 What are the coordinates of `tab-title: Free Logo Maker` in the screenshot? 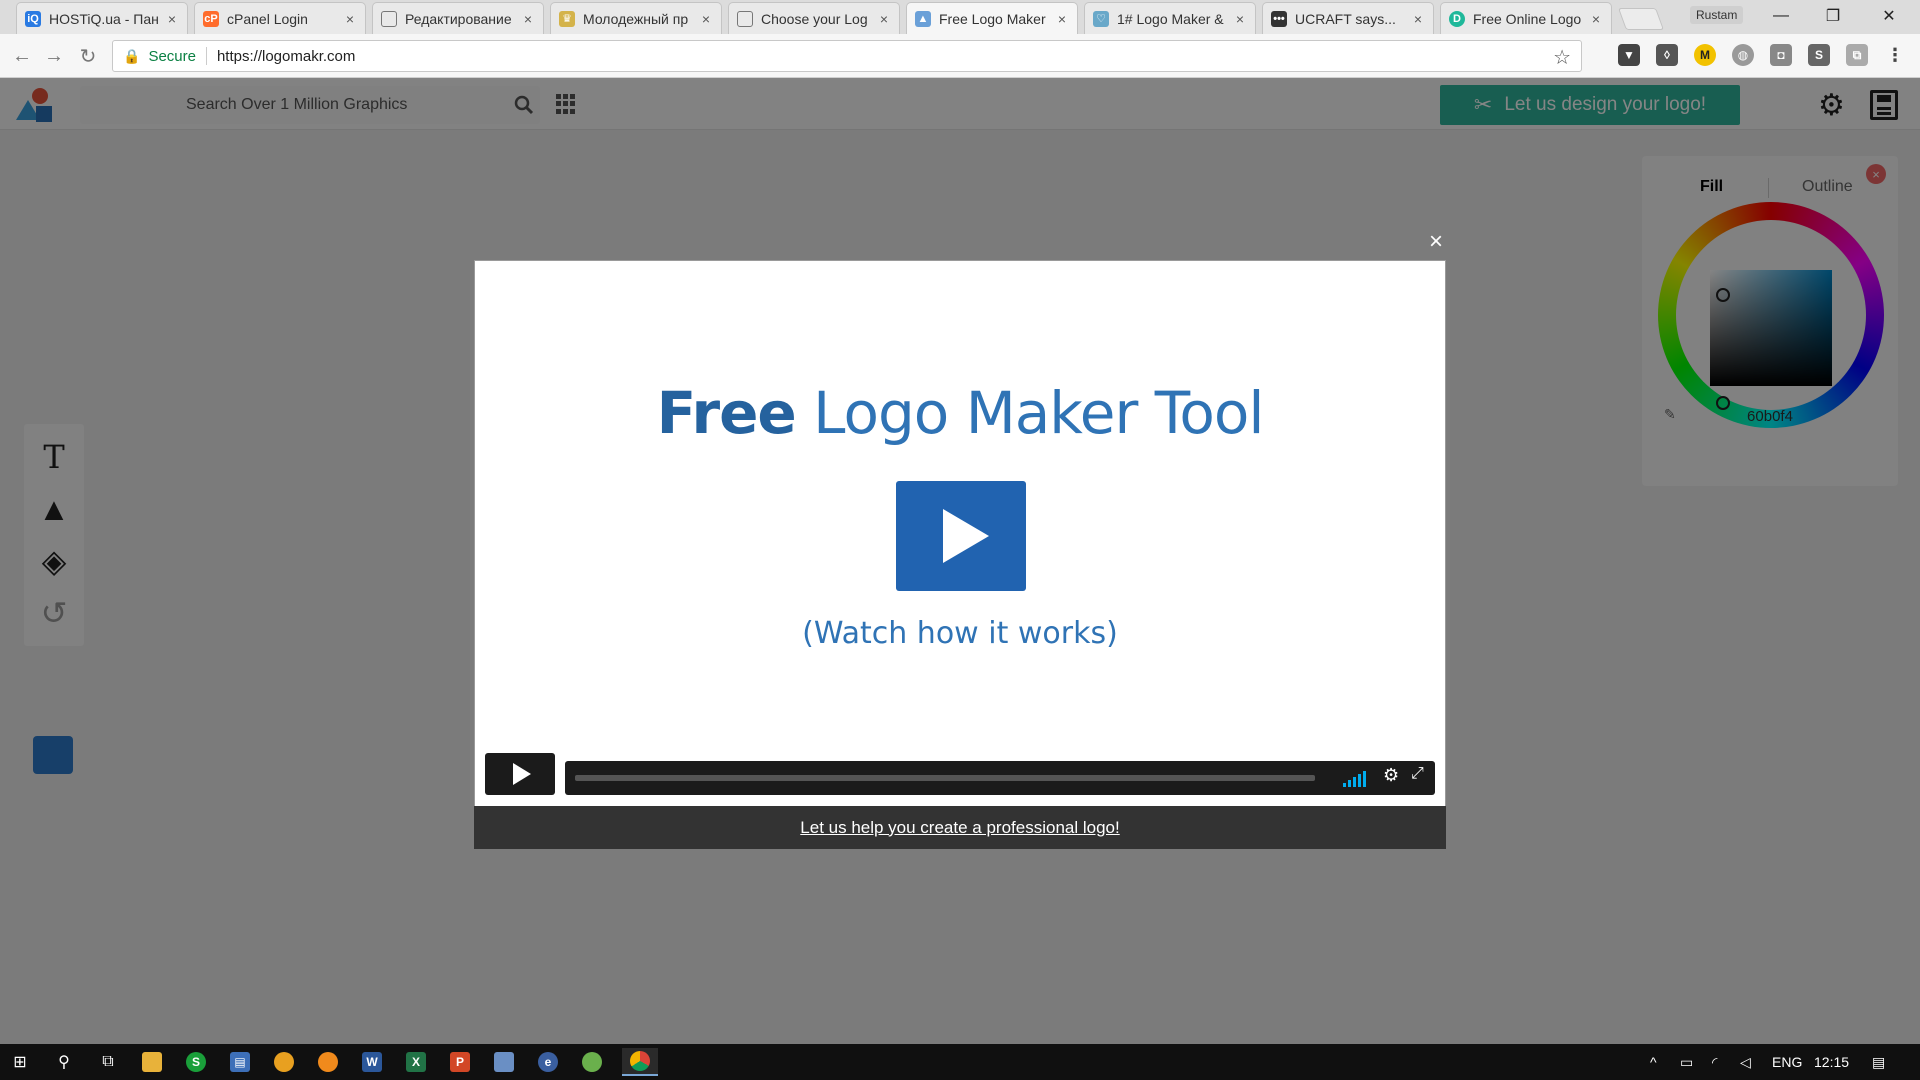 It's located at (992, 18).